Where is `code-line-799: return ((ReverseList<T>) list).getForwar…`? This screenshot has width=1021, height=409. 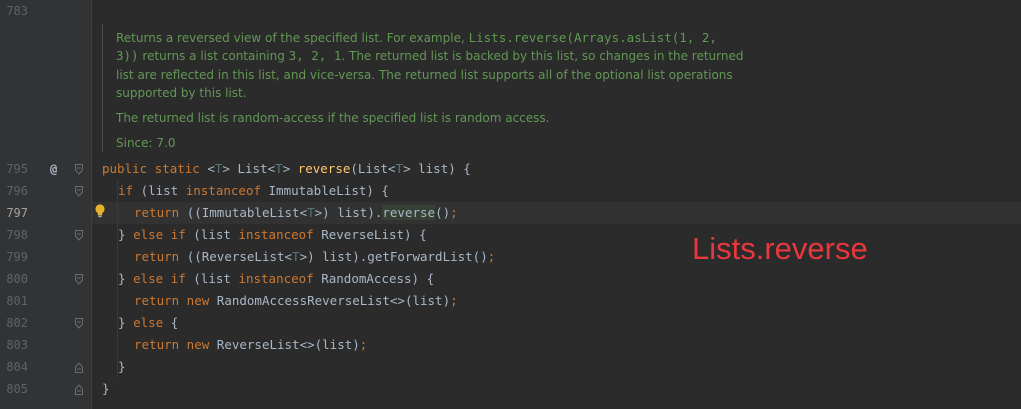 code-line-799: return ((ReverseList<T>) list).getForwar… is located at coordinates (314, 257).